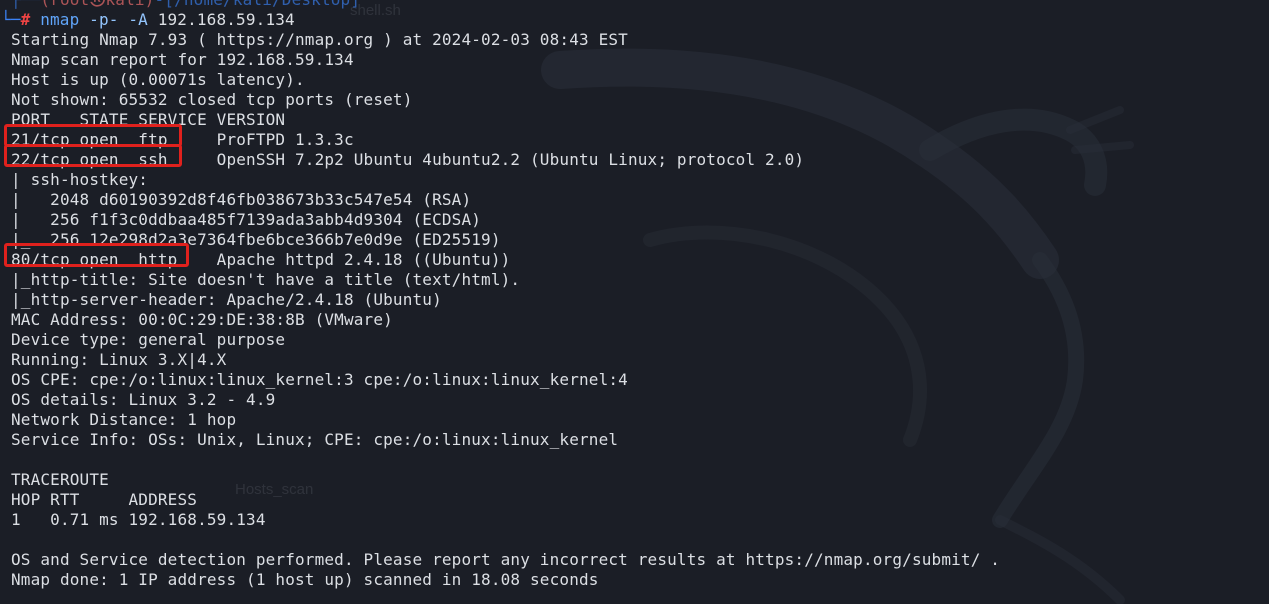  What do you see at coordinates (182, 59) in the screenshot?
I see `output-line: Nmap scan report for 192.168.59.134` at bounding box center [182, 59].